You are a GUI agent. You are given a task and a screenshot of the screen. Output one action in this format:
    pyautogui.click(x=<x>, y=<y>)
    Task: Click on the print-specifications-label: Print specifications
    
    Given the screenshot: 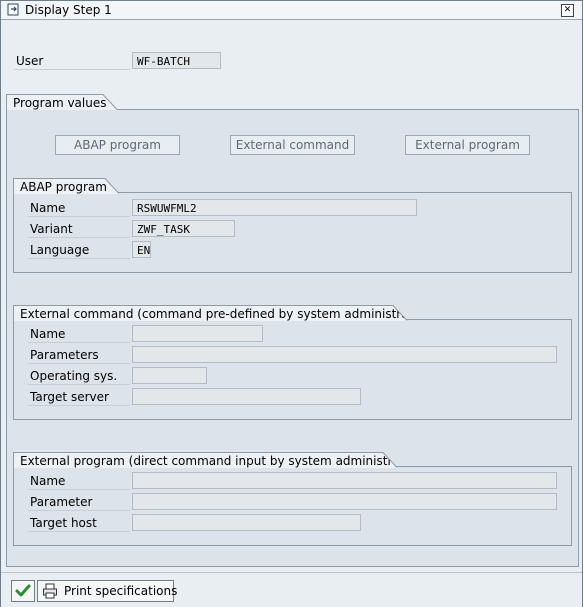 What is the action you would take?
    pyautogui.click(x=121, y=591)
    